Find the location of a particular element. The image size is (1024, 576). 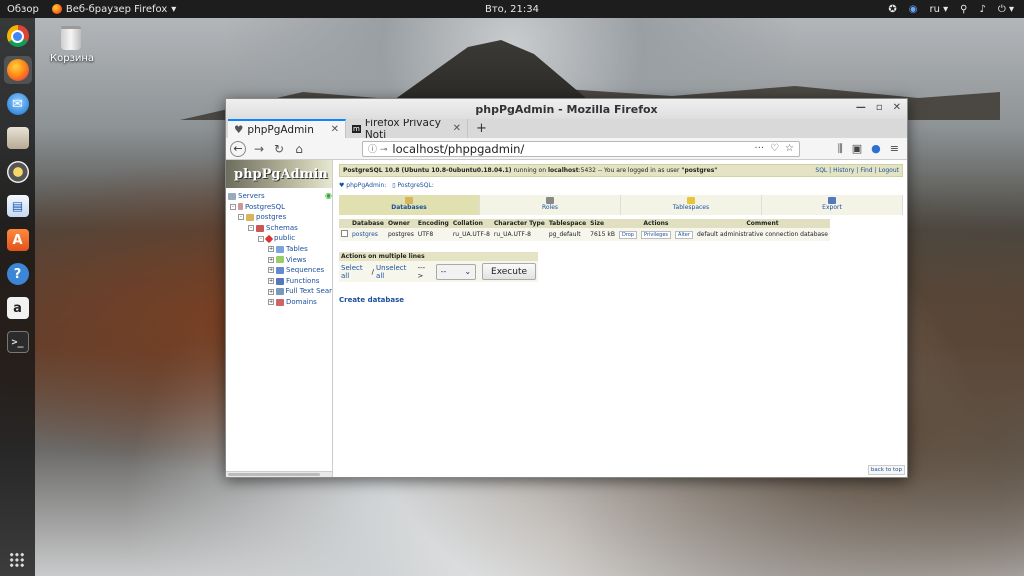

language-indicator: ru ▾ is located at coordinates (939, 9).